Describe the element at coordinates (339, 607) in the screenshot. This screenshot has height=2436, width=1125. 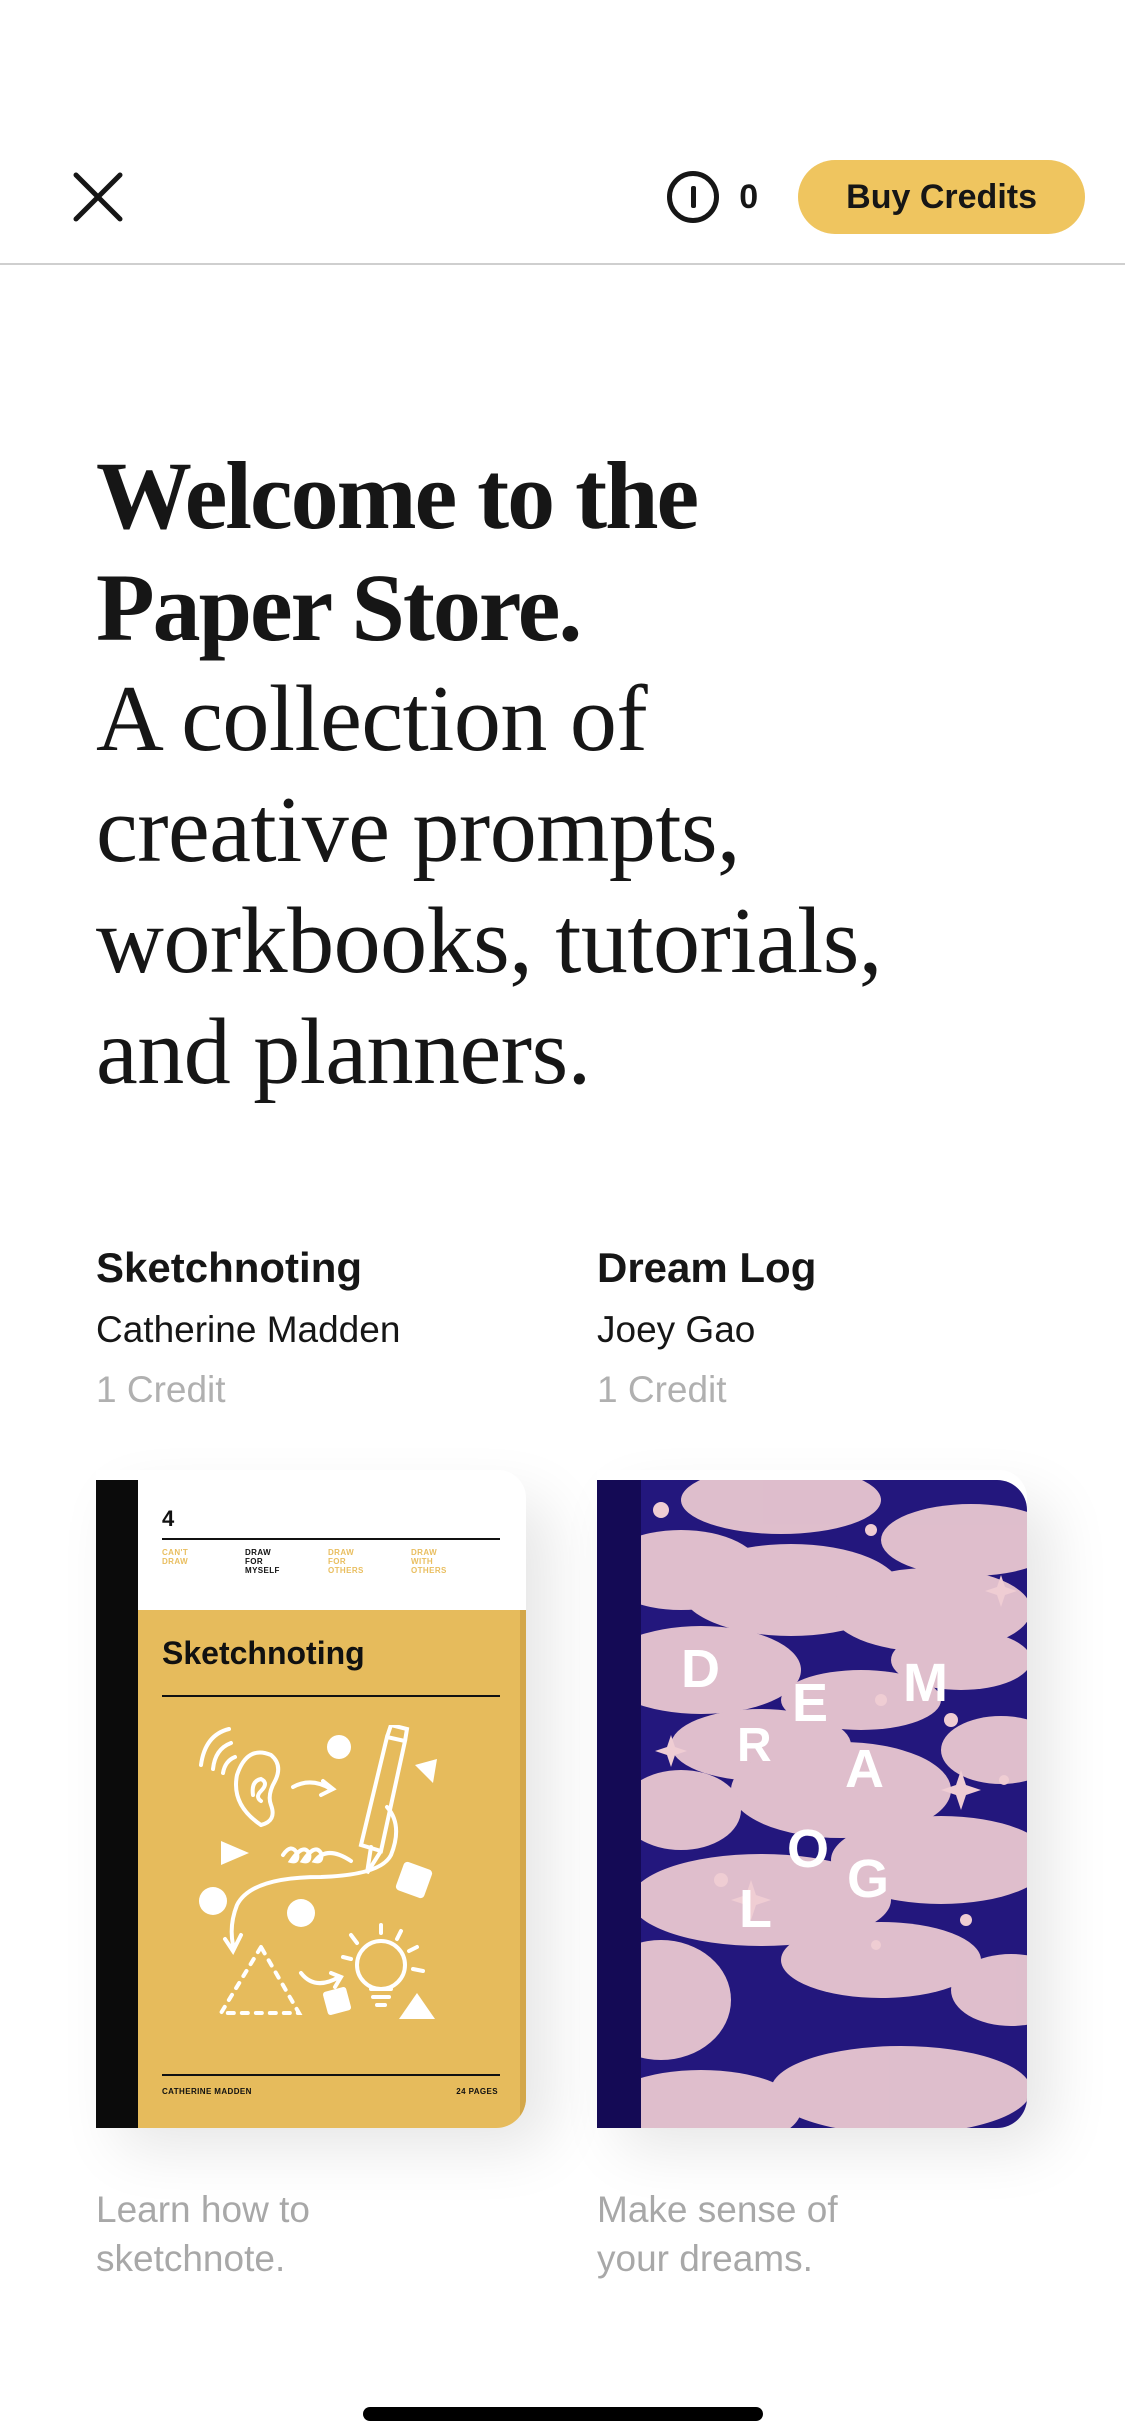
I see `hero-title-line: Paper Store.` at that location.